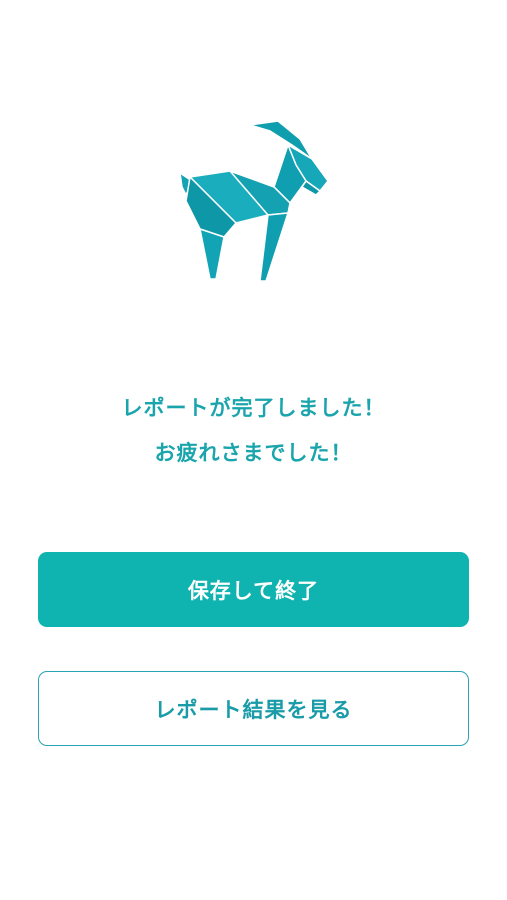  What do you see at coordinates (253, 453) in the screenshot?
I see `thanks-message: お疲れさまでした！` at bounding box center [253, 453].